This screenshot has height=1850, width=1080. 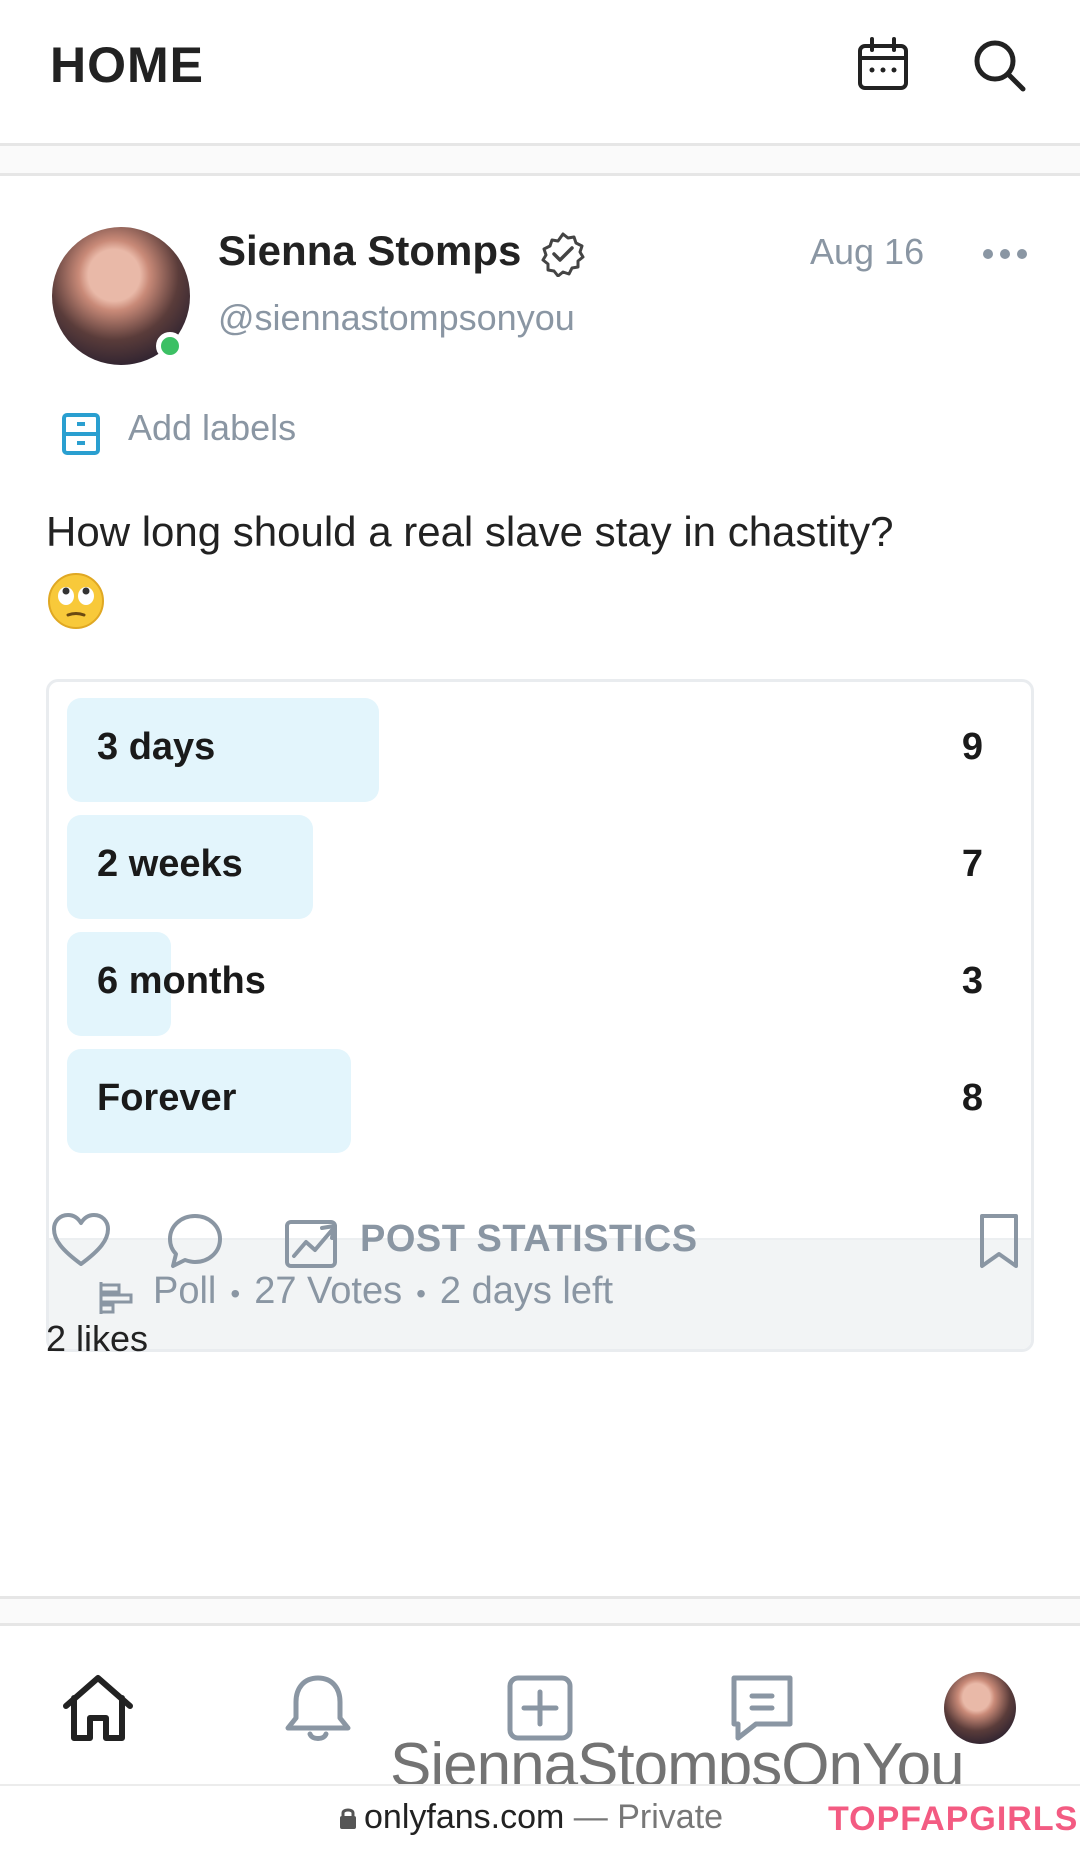 What do you see at coordinates (97, 1339) in the screenshot?
I see `likes-count: 2 likes` at bounding box center [97, 1339].